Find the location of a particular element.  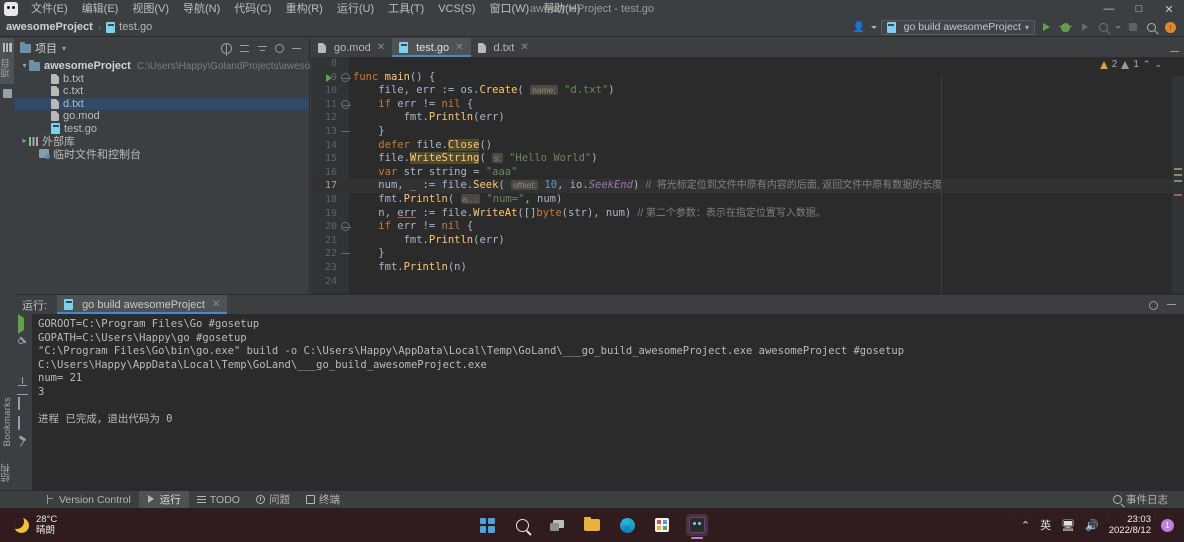

profile-caret-icon is located at coordinates (1118, 27).